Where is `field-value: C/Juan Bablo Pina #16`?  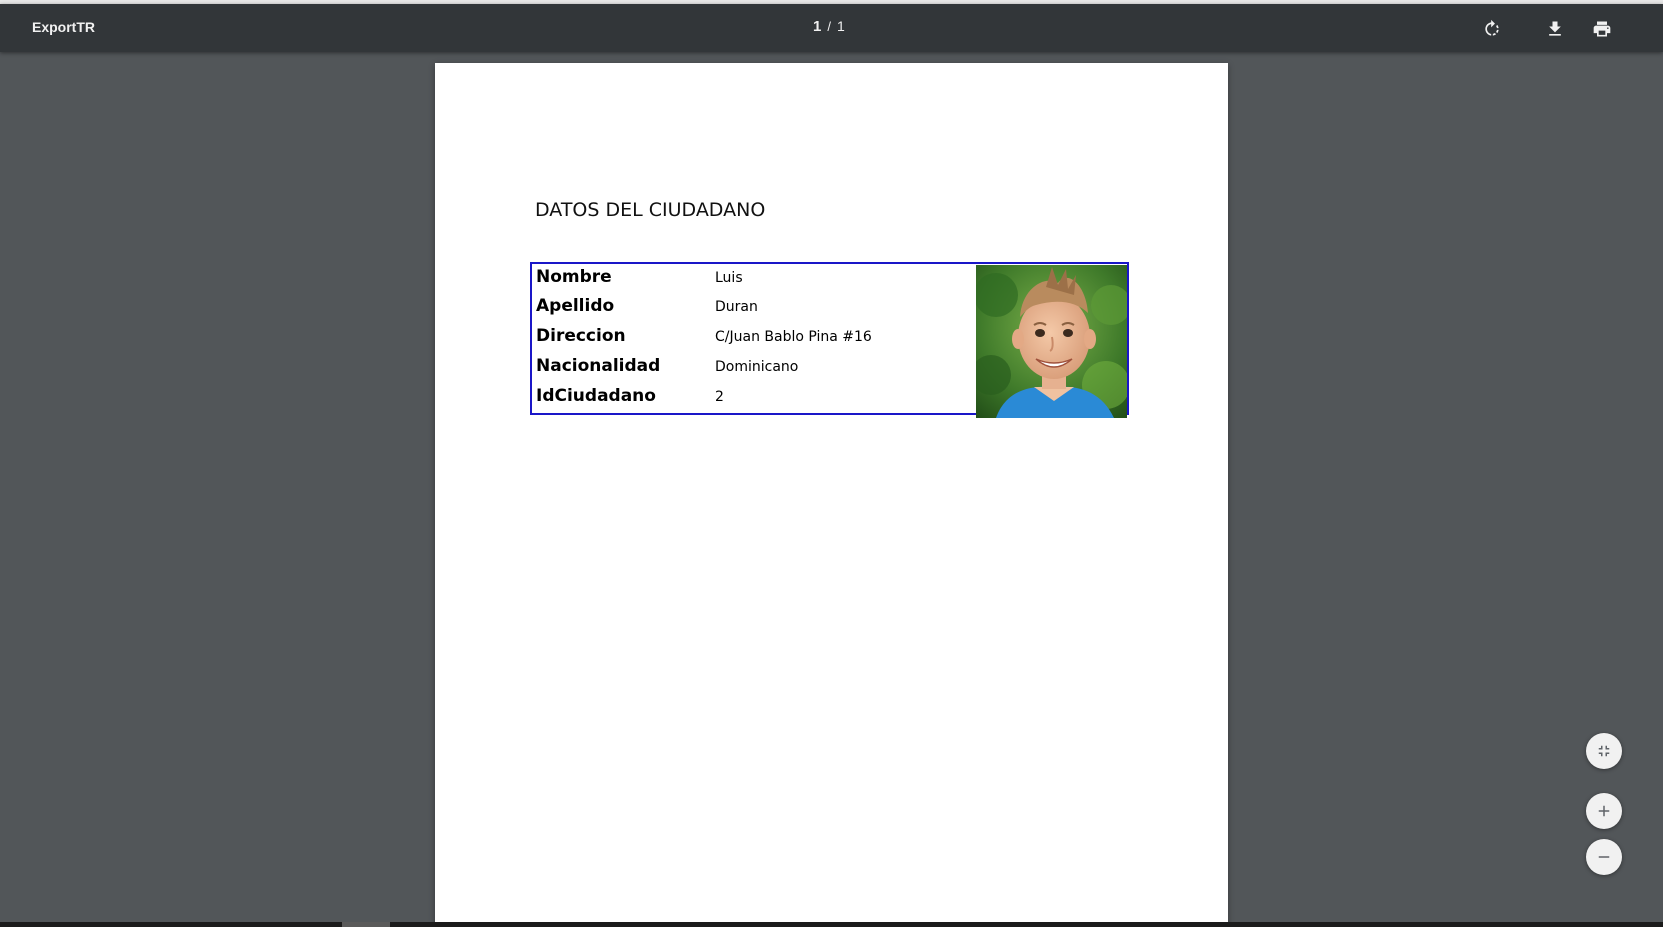
field-value: C/Juan Bablo Pina #16 is located at coordinates (793, 337).